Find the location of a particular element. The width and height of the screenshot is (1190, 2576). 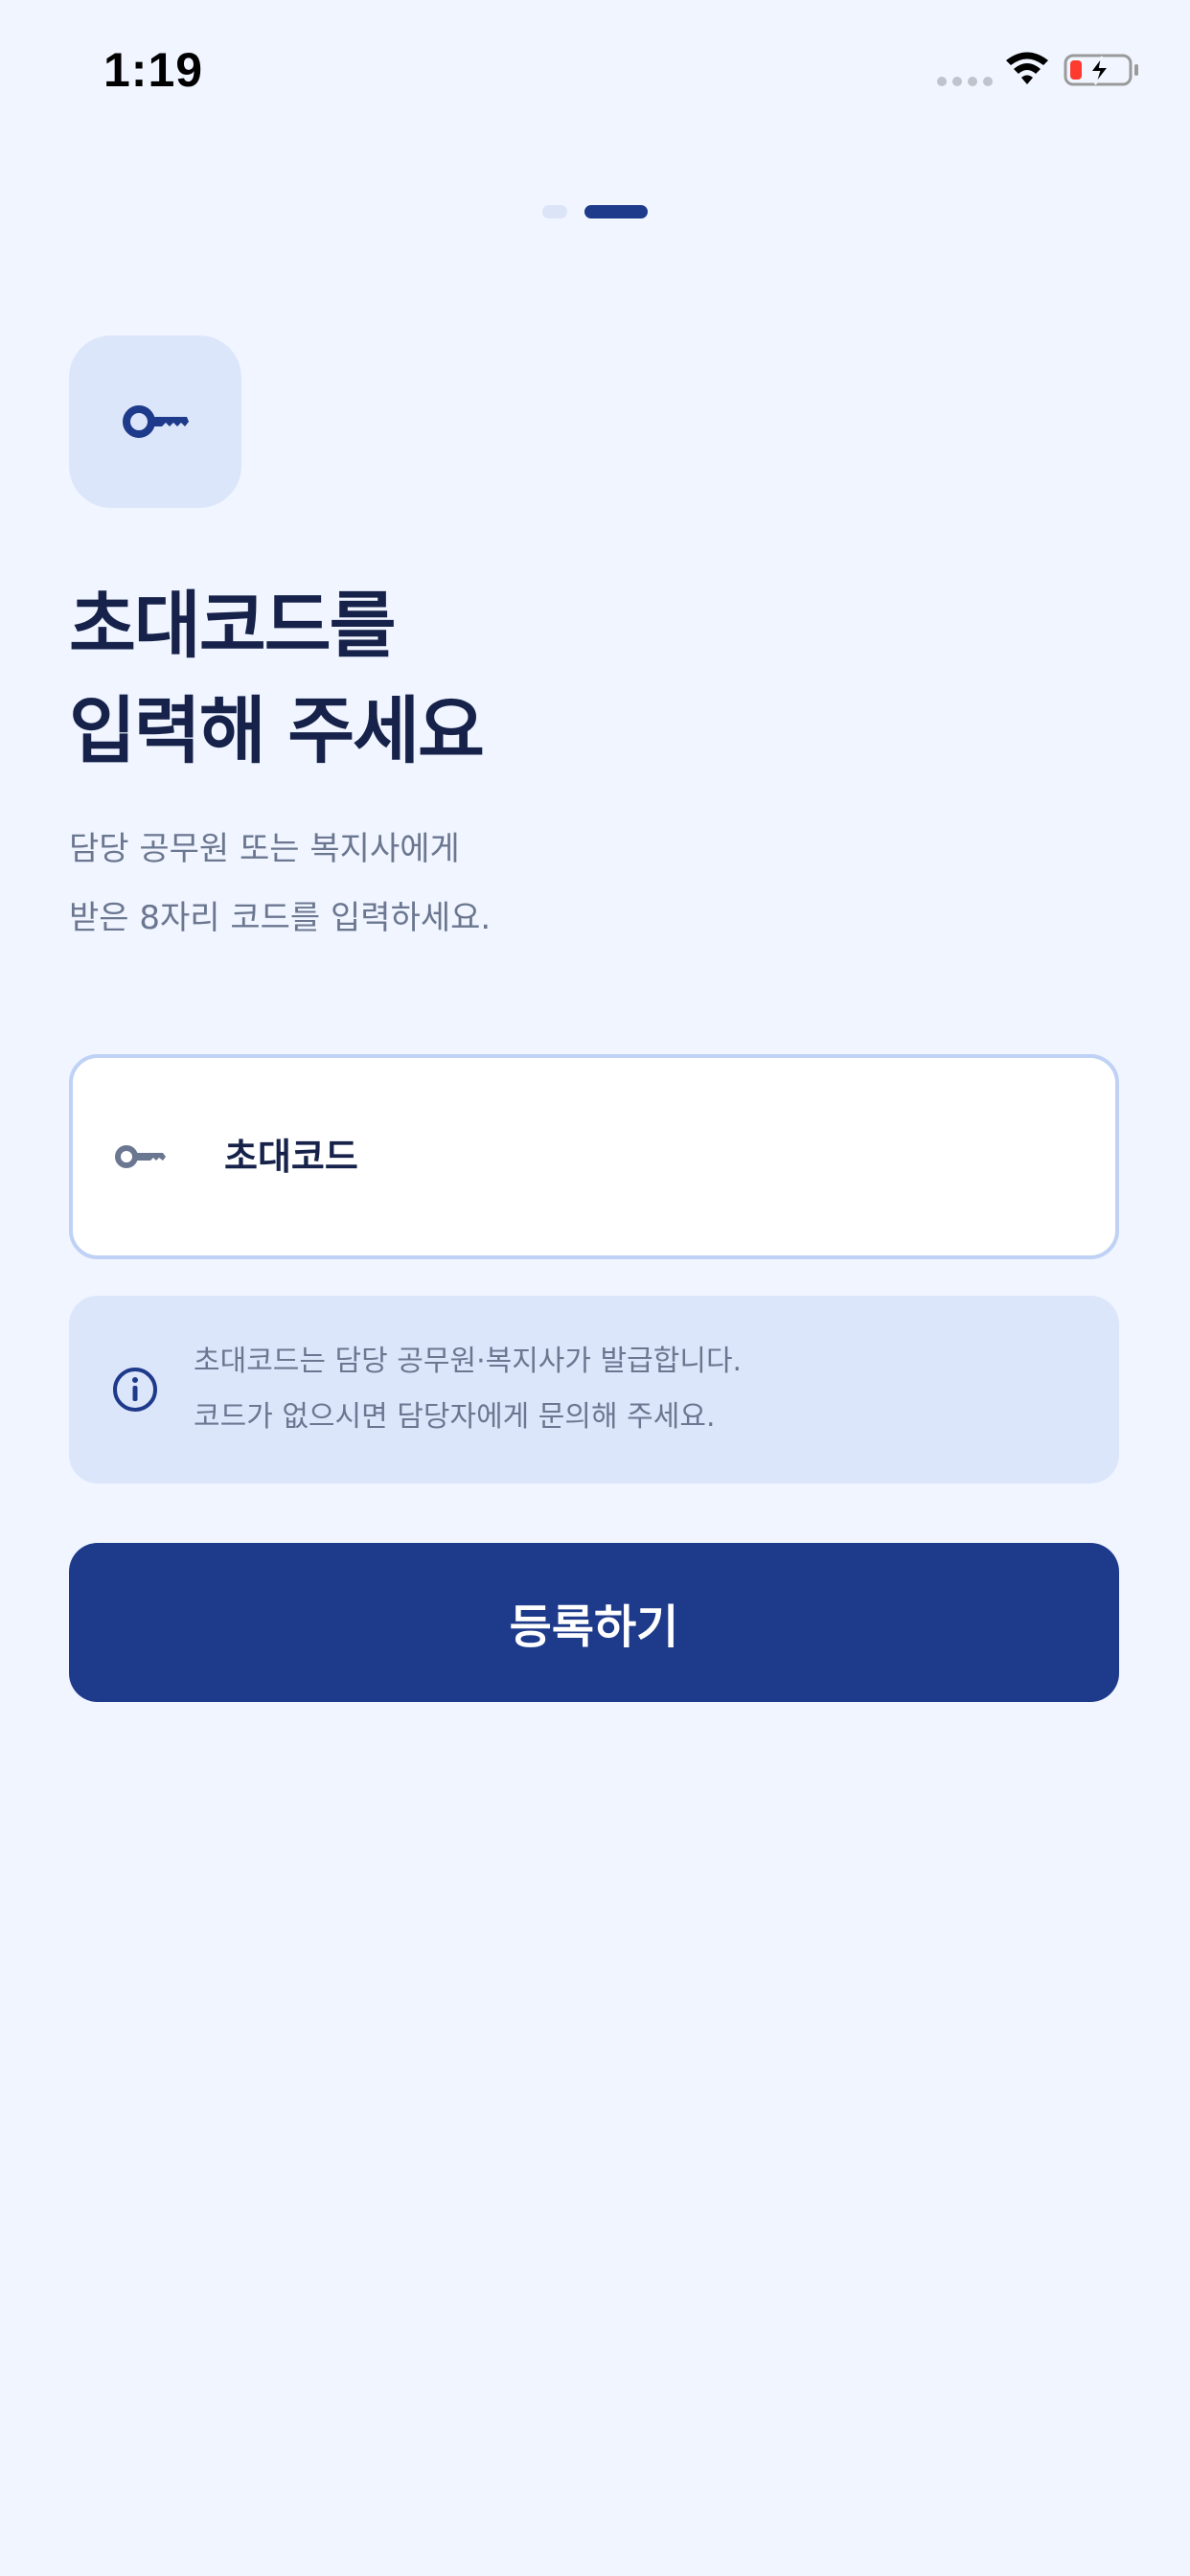

page-subtitle-line: 담당 공무원 또는 복지사에게 is located at coordinates (264, 849).